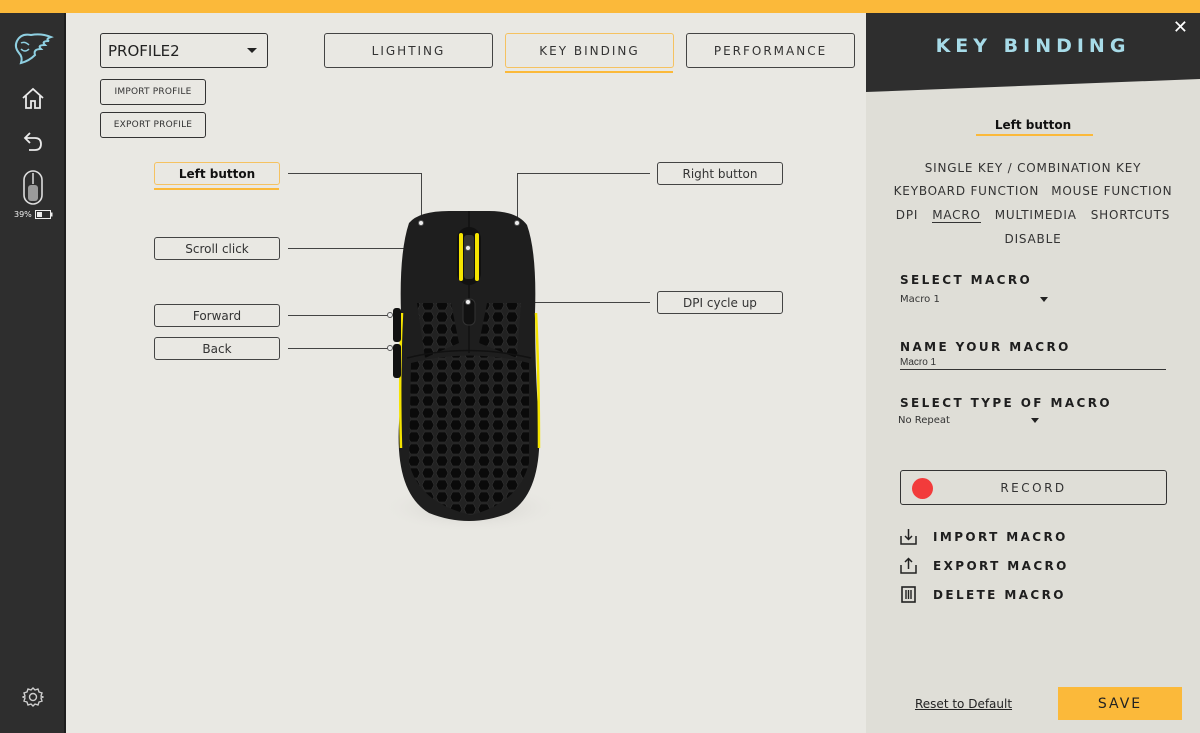  What do you see at coordinates (908, 594) in the screenshot?
I see `trash-icon` at bounding box center [908, 594].